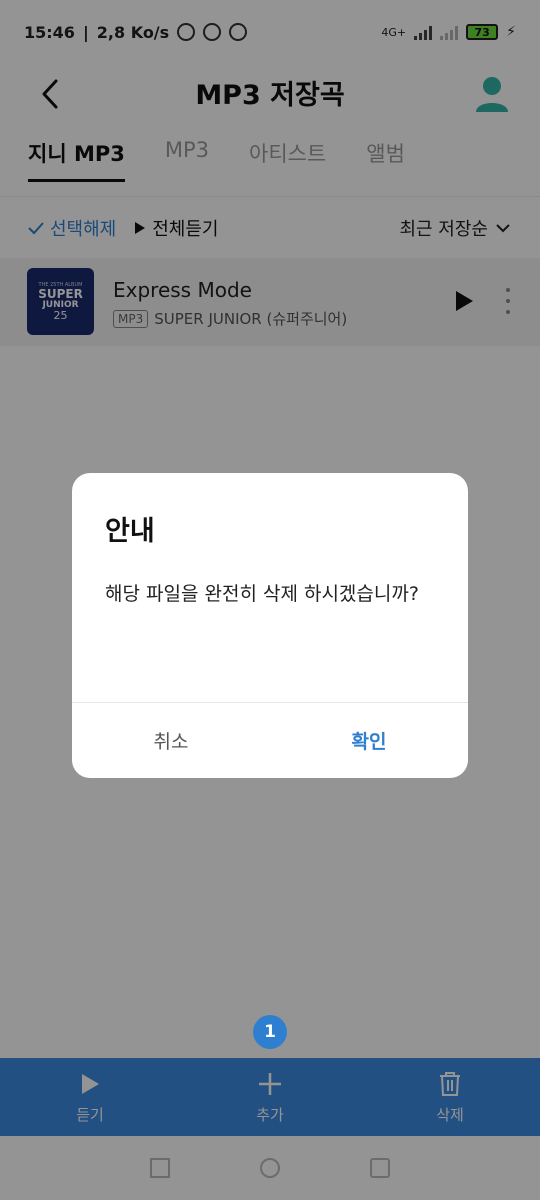 This screenshot has width=540, height=1200. Describe the element at coordinates (270, 1032) in the screenshot. I see `selected-count-badge: 1` at that location.